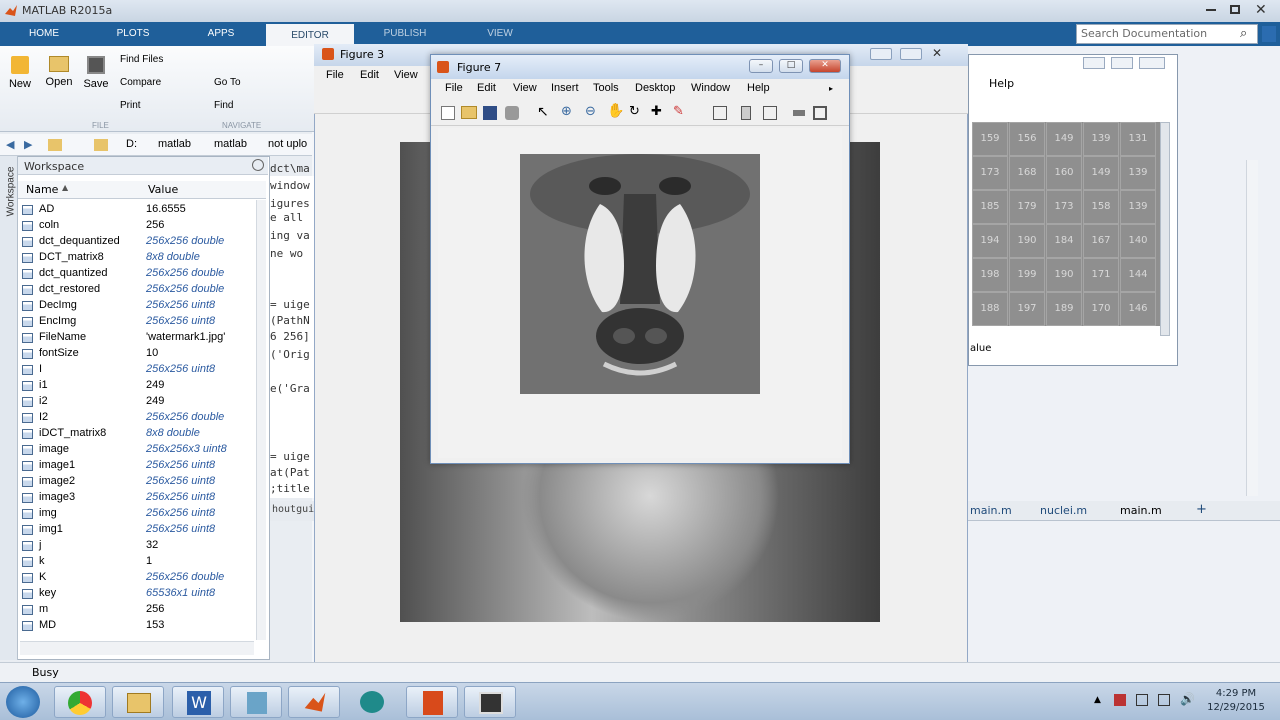  What do you see at coordinates (140, 562) in the screenshot?
I see `workspace-variable-row: k1` at bounding box center [140, 562].